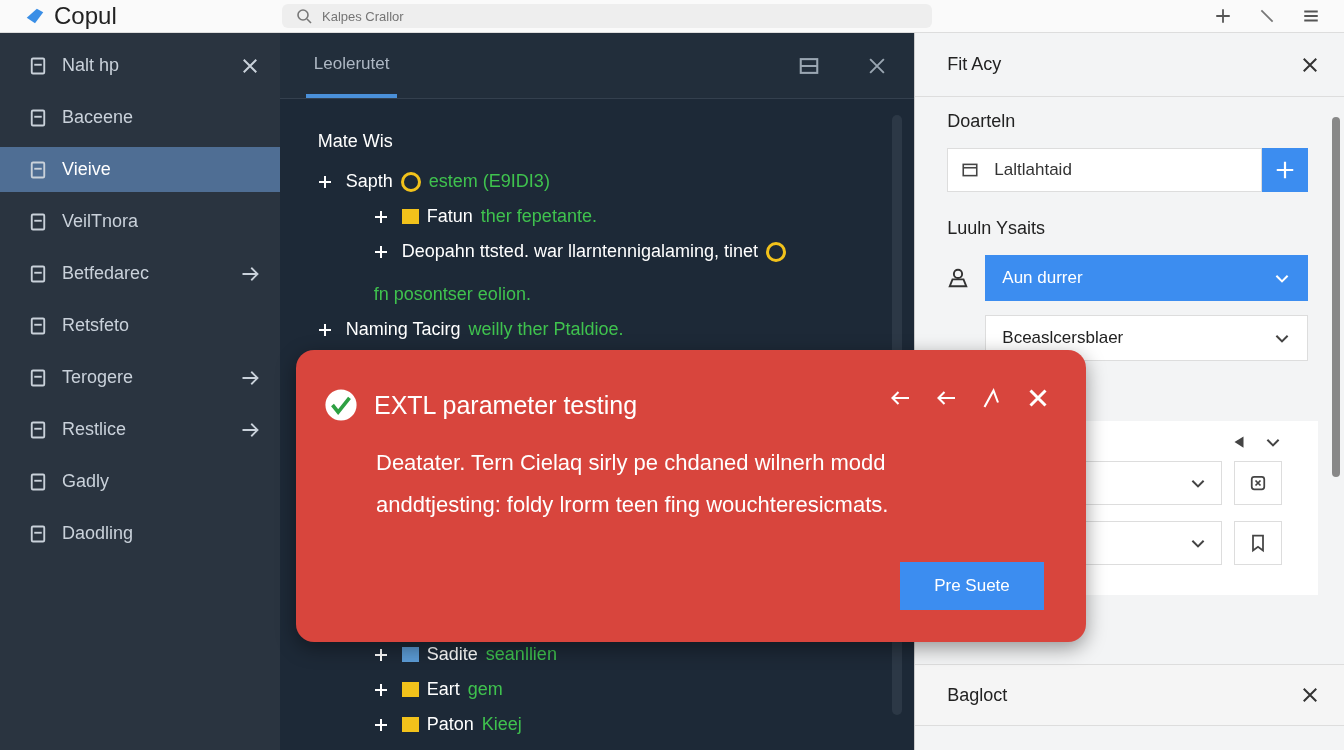 This screenshot has width=1344, height=750. What do you see at coordinates (485, 689) in the screenshot?
I see `tree-note: gem` at bounding box center [485, 689].